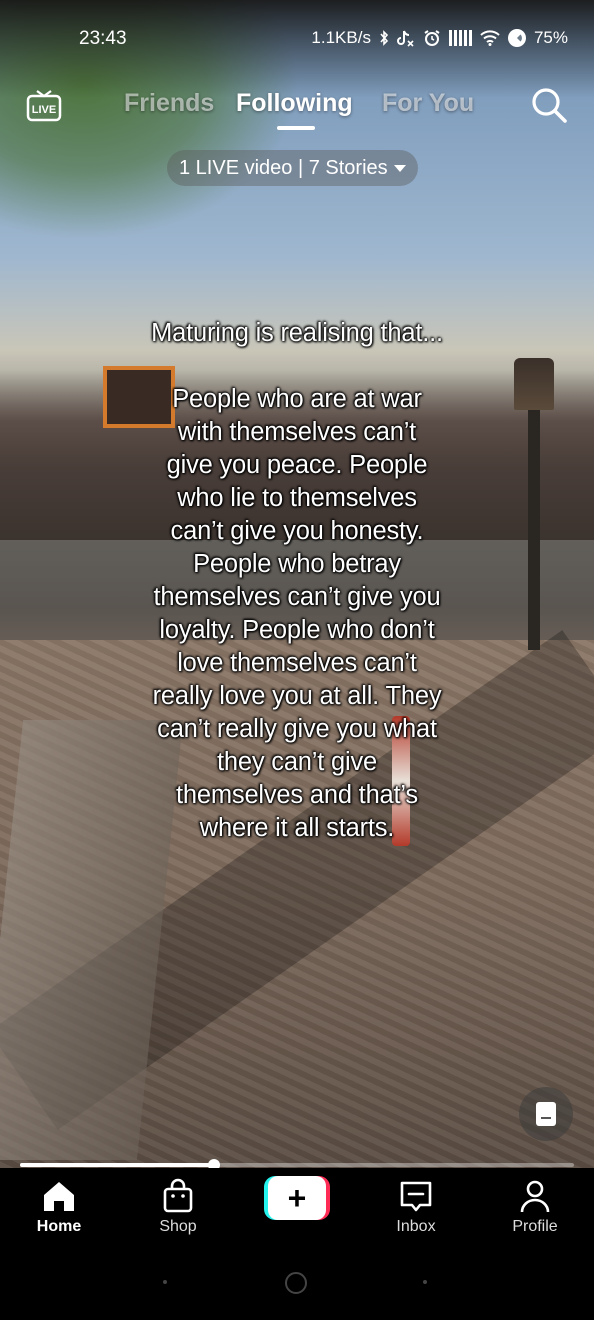 This screenshot has width=594, height=1320. Describe the element at coordinates (283, 167) in the screenshot. I see `stories-label: 1 LIVE video | 7 Stories` at that location.